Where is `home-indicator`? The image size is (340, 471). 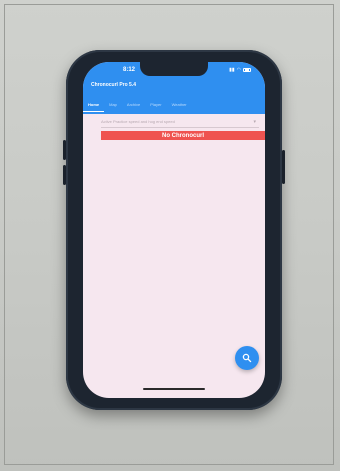
home-indicator is located at coordinates (174, 389).